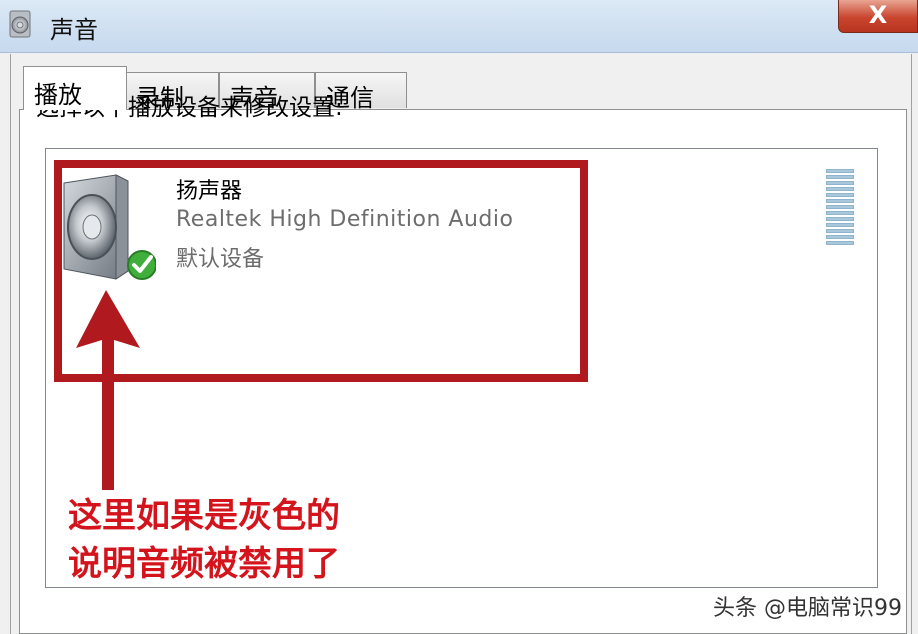 The image size is (918, 634). I want to click on close-button: X, so click(878, 16).